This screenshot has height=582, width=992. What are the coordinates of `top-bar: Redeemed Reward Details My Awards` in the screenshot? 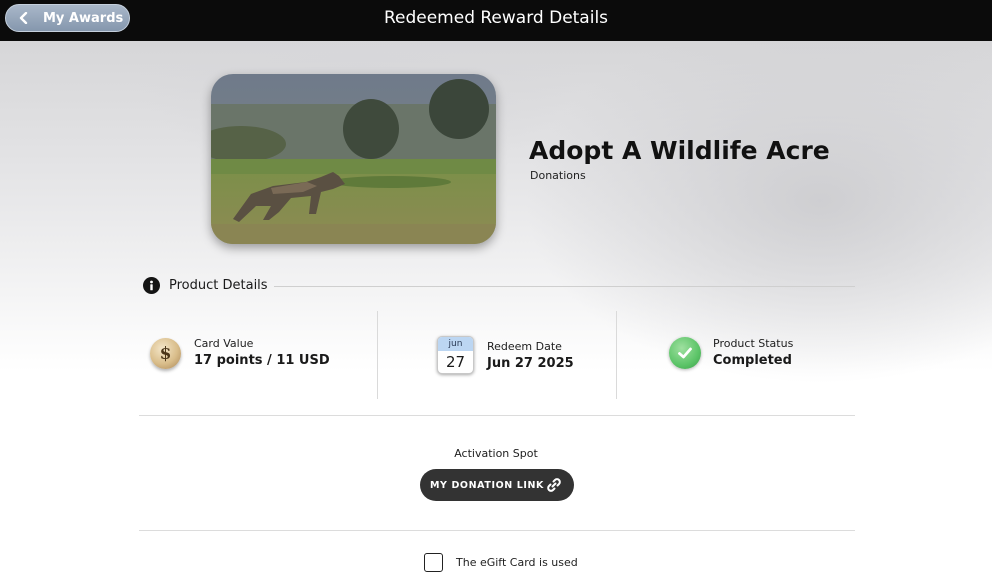 It's located at (496, 20).